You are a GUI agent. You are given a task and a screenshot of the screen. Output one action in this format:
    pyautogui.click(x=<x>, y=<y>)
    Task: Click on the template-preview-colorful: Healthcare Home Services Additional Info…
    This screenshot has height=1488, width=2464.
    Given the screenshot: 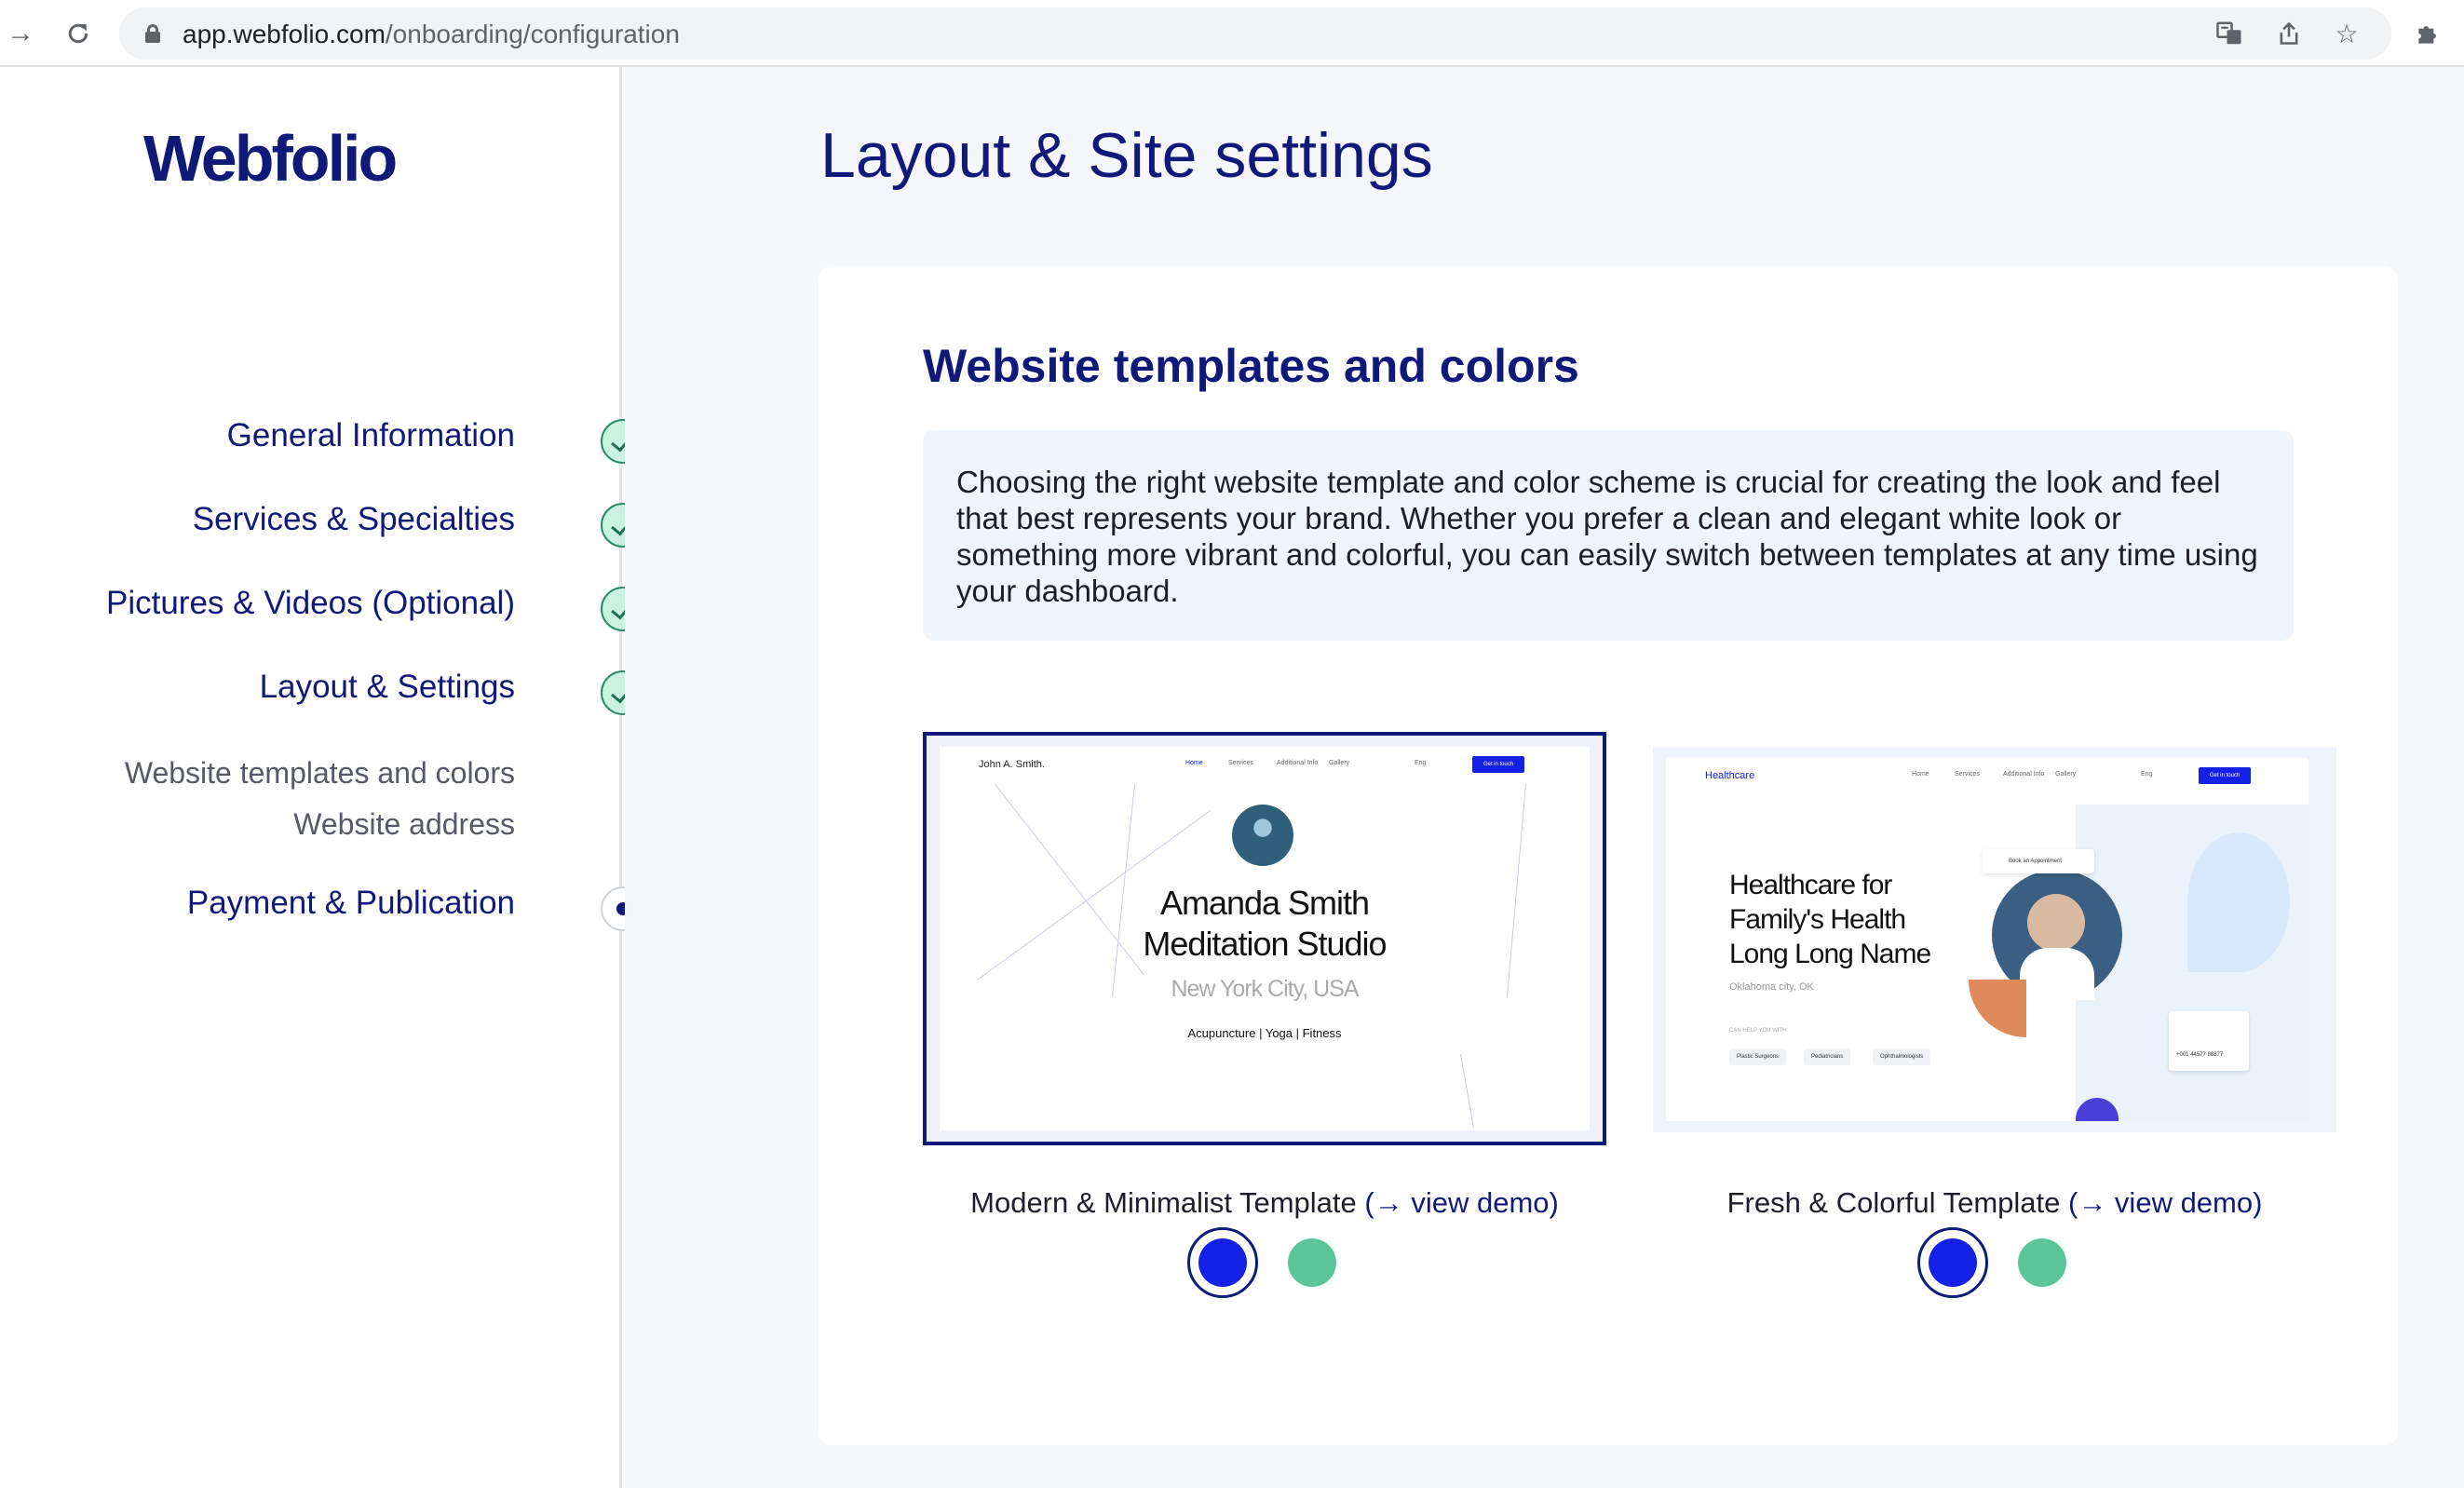 What is the action you would take?
    pyautogui.click(x=1995, y=939)
    